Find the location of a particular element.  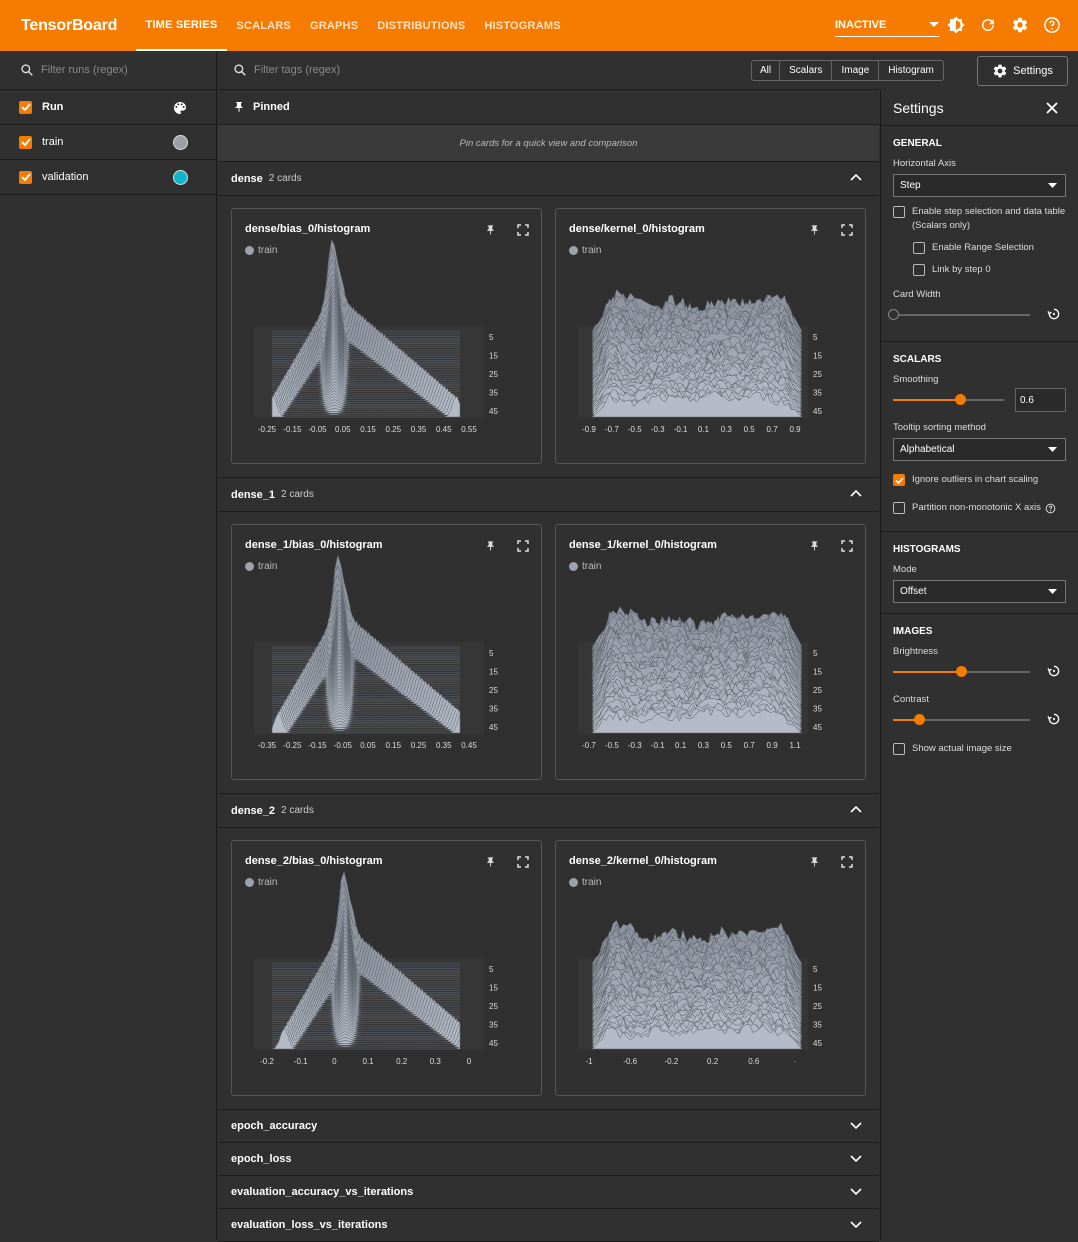

run-validation-color-swatch is located at coordinates (180, 177).